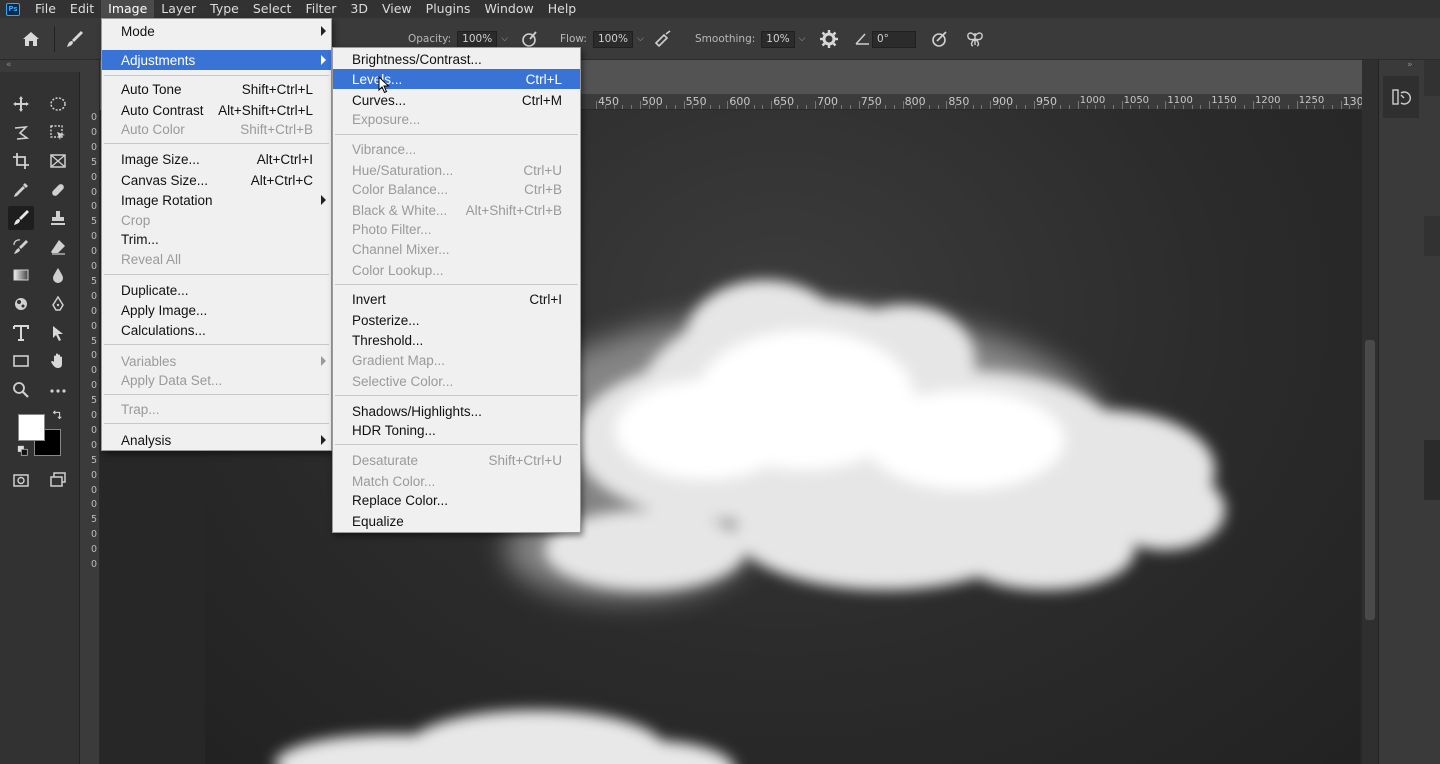 The height and width of the screenshot is (764, 1440). I want to click on menu-item-equalize: Equalize, so click(456, 521).